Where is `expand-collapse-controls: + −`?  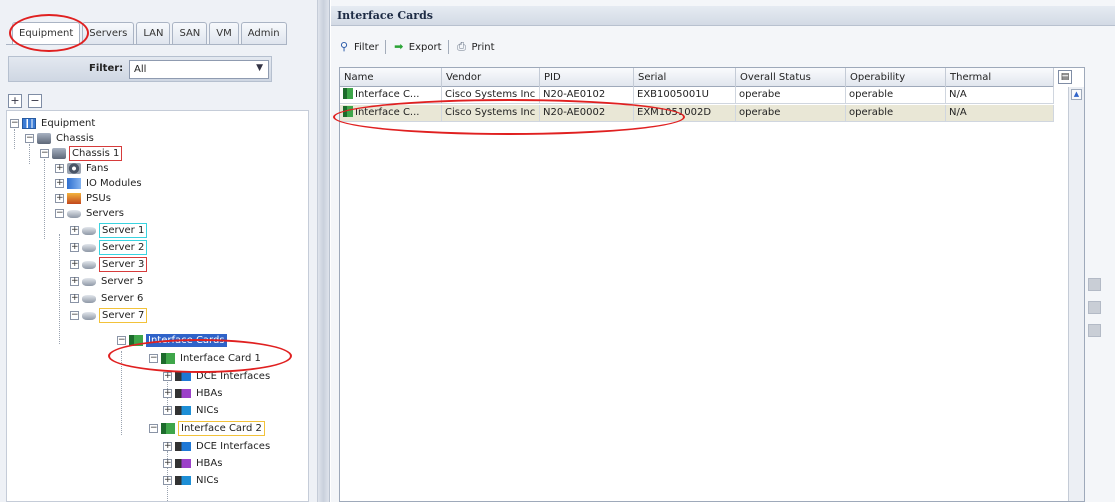 expand-collapse-controls: + − is located at coordinates (25, 101).